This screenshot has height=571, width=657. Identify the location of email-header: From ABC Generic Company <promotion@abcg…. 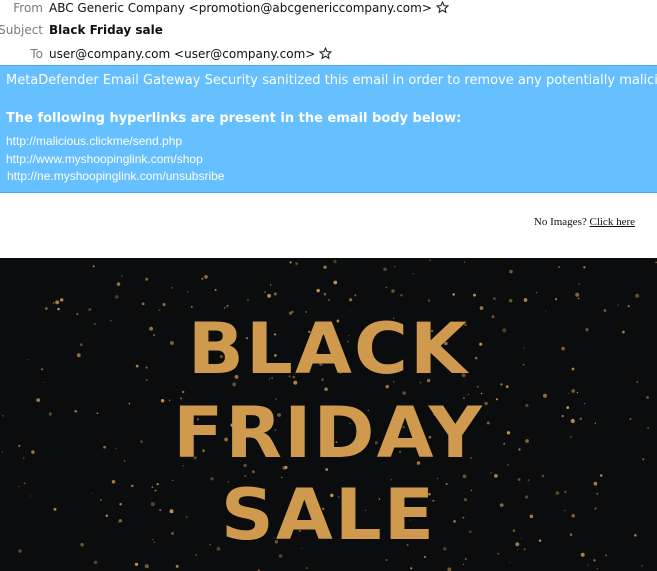
(328, 32).